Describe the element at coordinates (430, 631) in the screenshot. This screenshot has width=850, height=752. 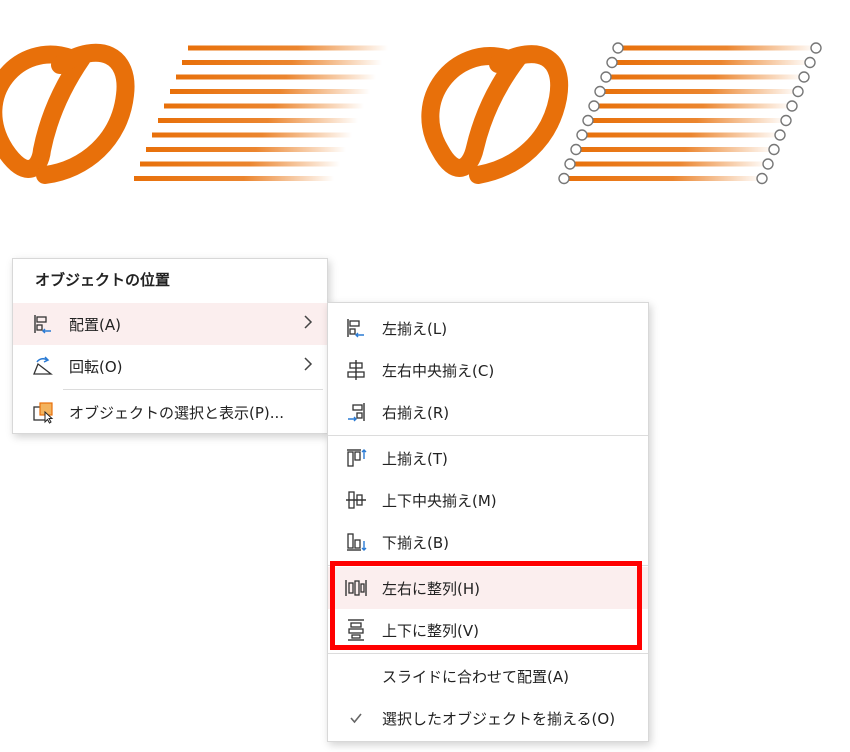
I see `submenu-item-label: 上下に整列(V)` at that location.